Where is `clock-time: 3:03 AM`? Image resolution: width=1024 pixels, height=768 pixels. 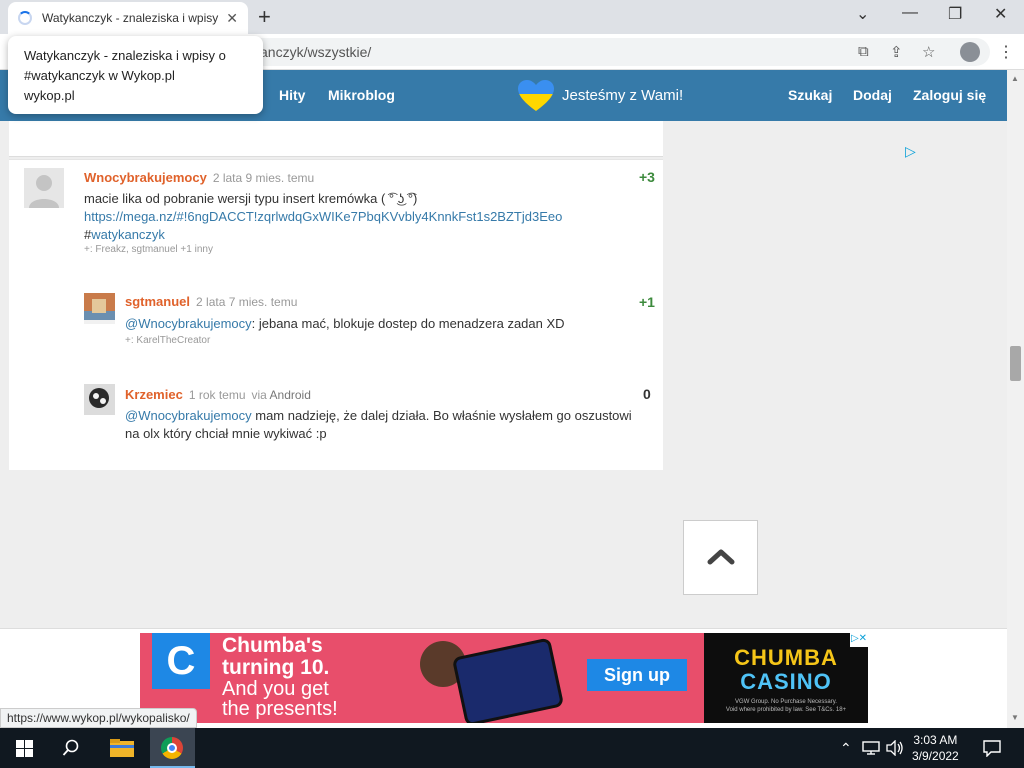 clock-time: 3:03 AM is located at coordinates (935, 740).